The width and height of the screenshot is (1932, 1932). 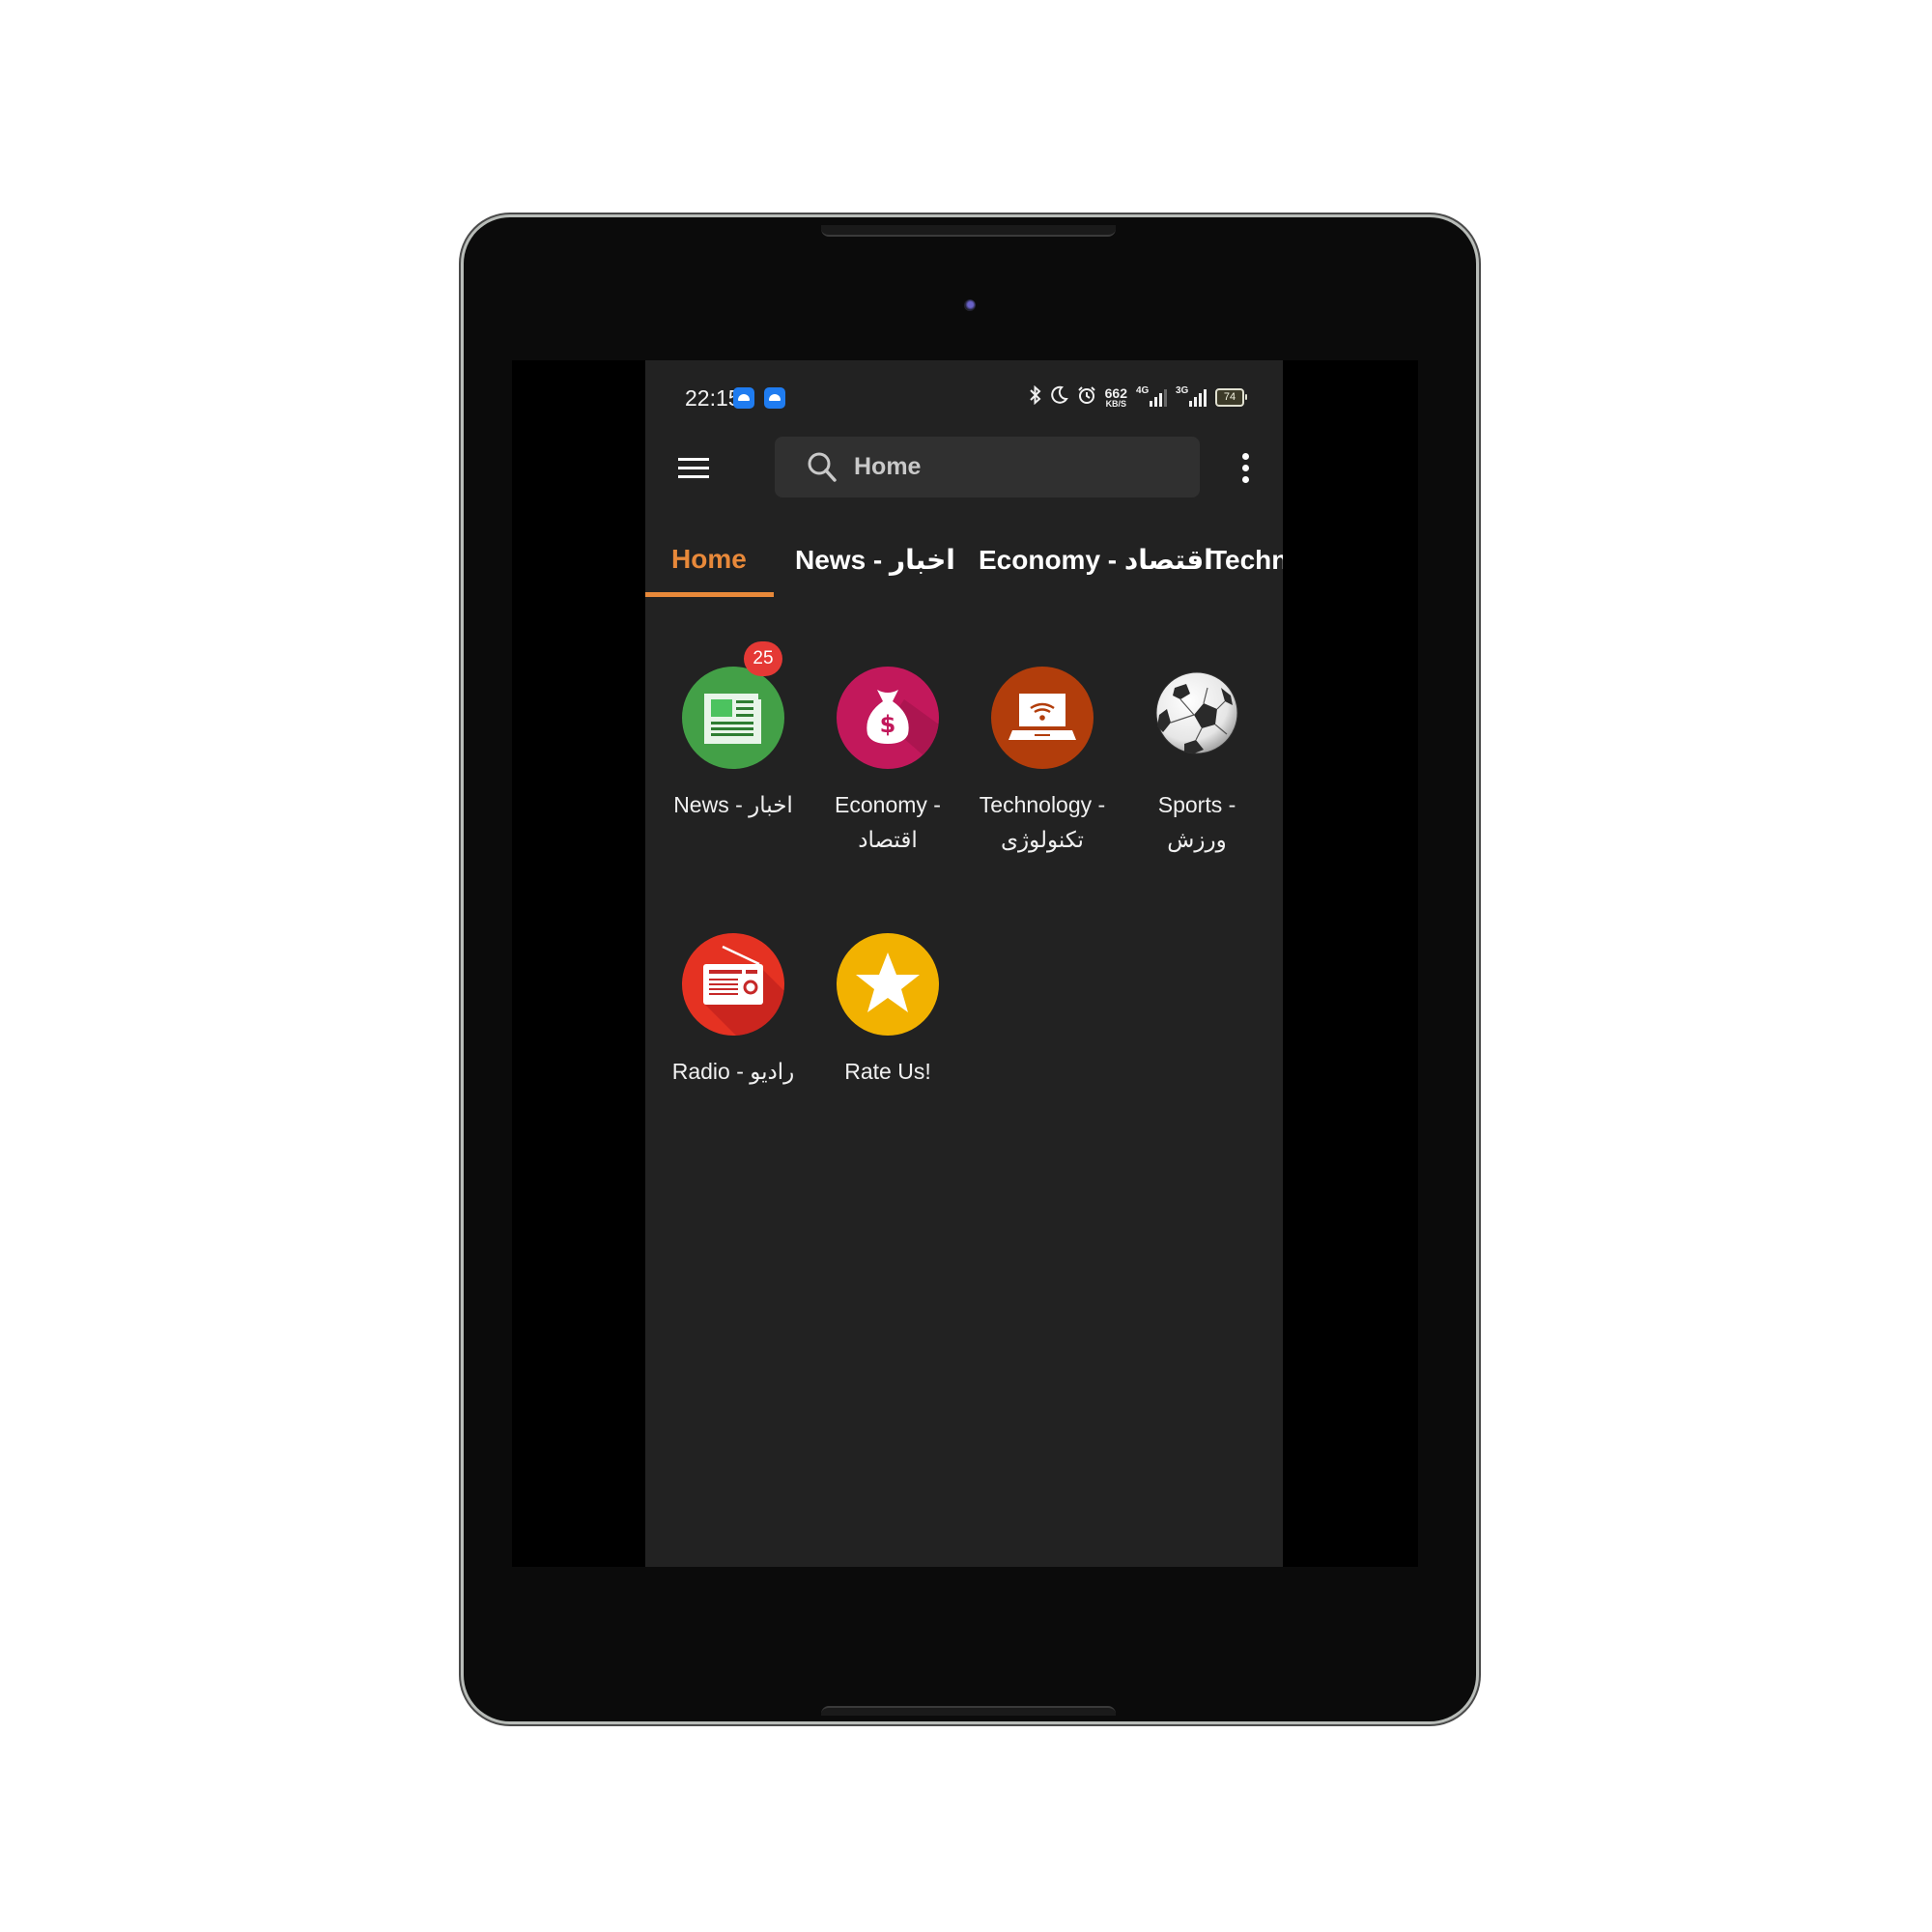 What do you see at coordinates (713, 398) in the screenshot?
I see `status-time: 22:15` at bounding box center [713, 398].